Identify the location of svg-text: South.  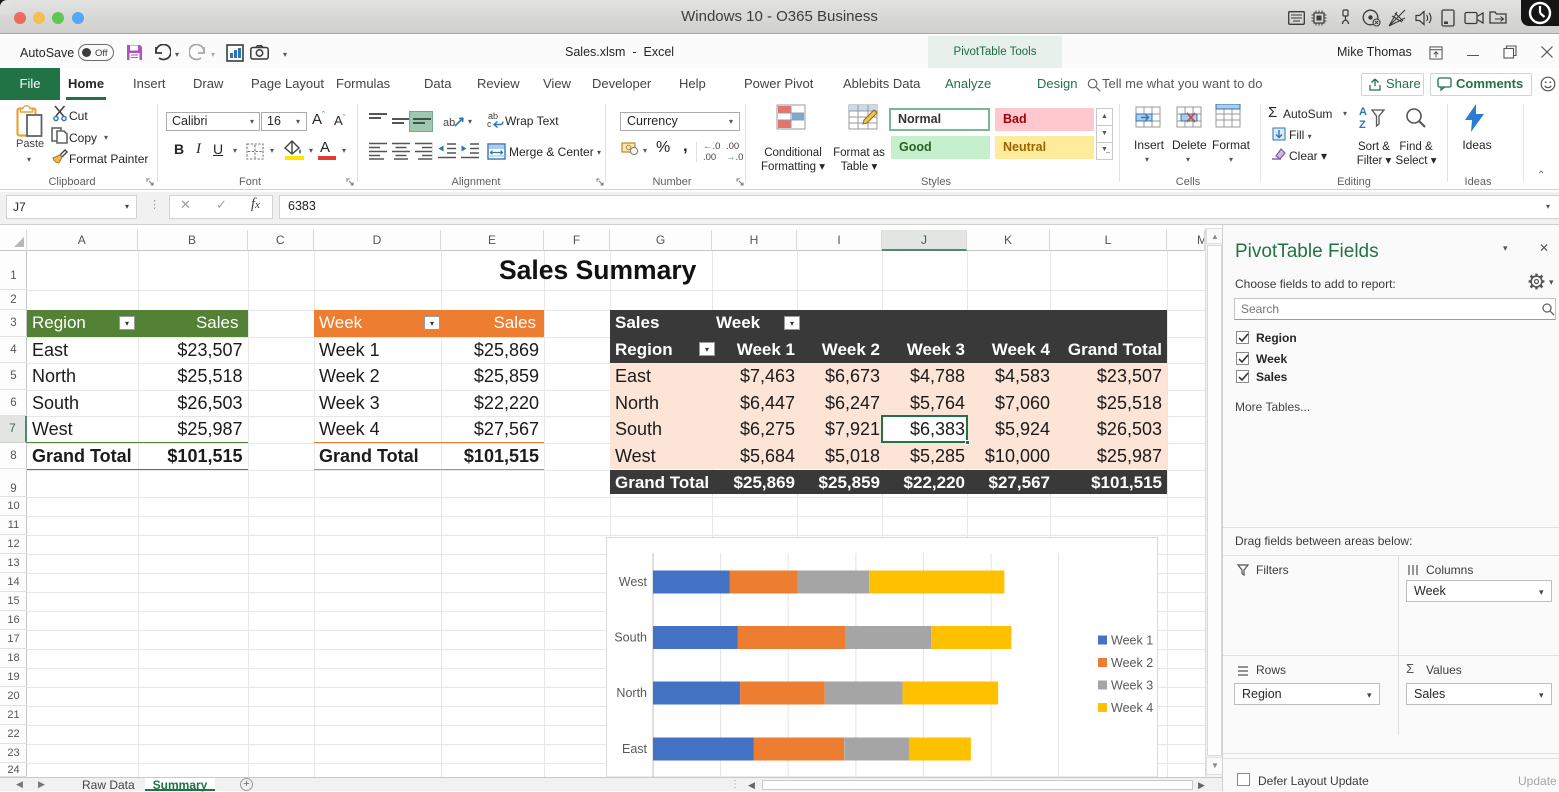
(630, 638).